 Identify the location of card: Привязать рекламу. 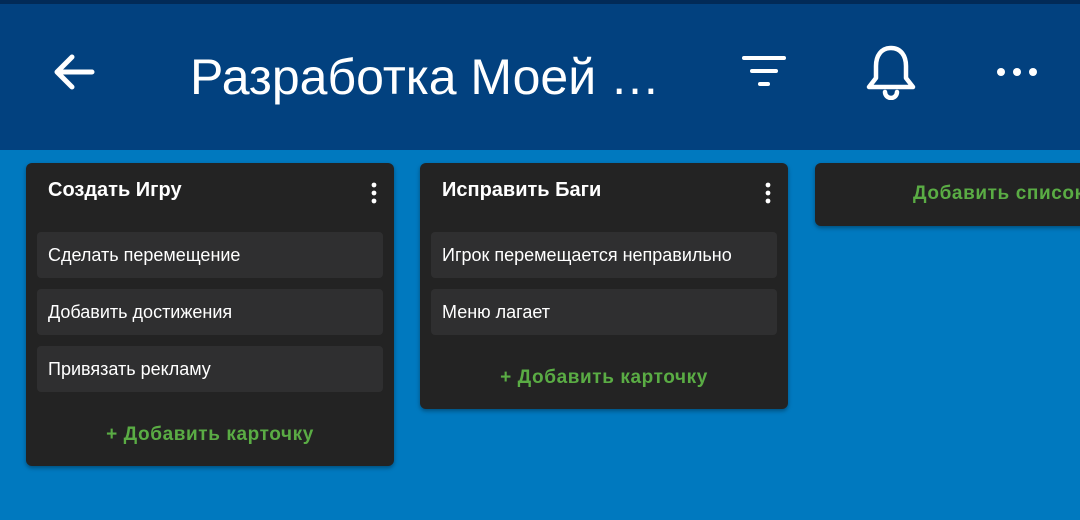
(210, 369).